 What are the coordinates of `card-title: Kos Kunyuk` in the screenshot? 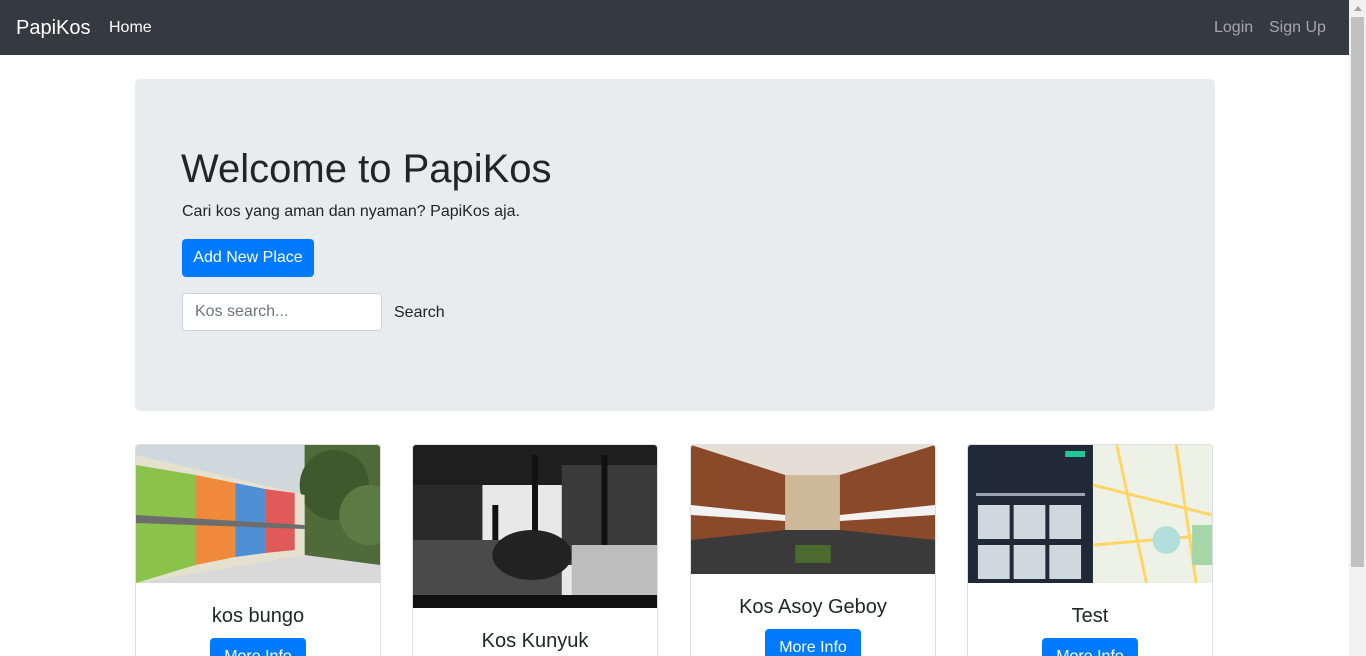 It's located at (535, 641).